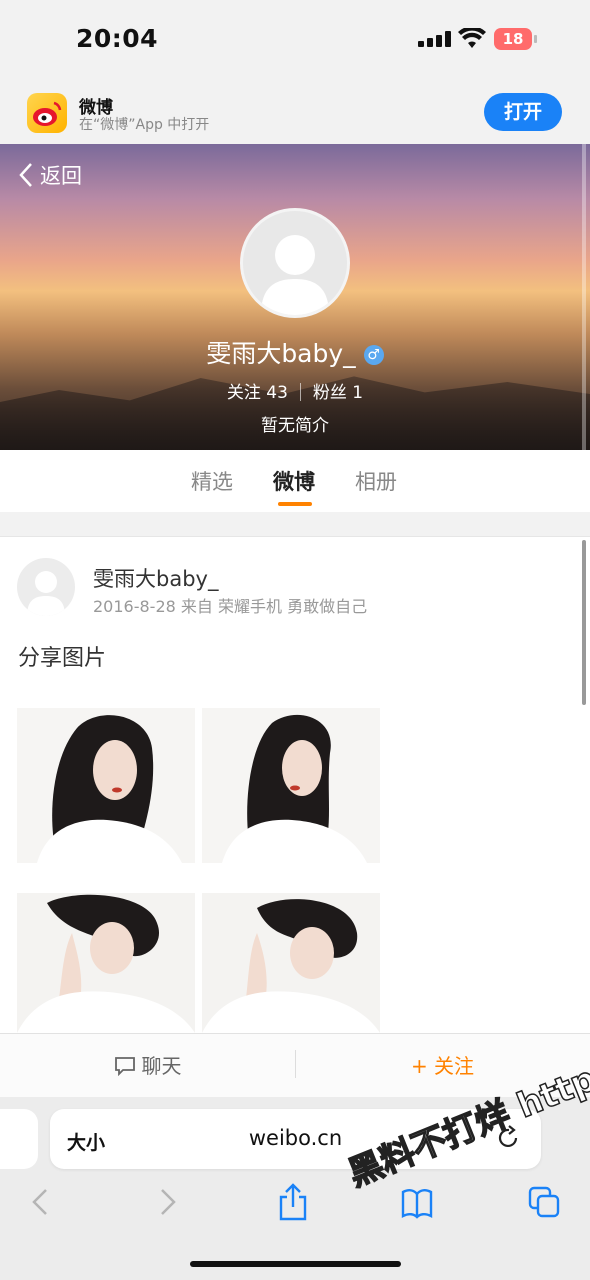  Describe the element at coordinates (62, 658) in the screenshot. I see `post-text: 分享图片` at that location.